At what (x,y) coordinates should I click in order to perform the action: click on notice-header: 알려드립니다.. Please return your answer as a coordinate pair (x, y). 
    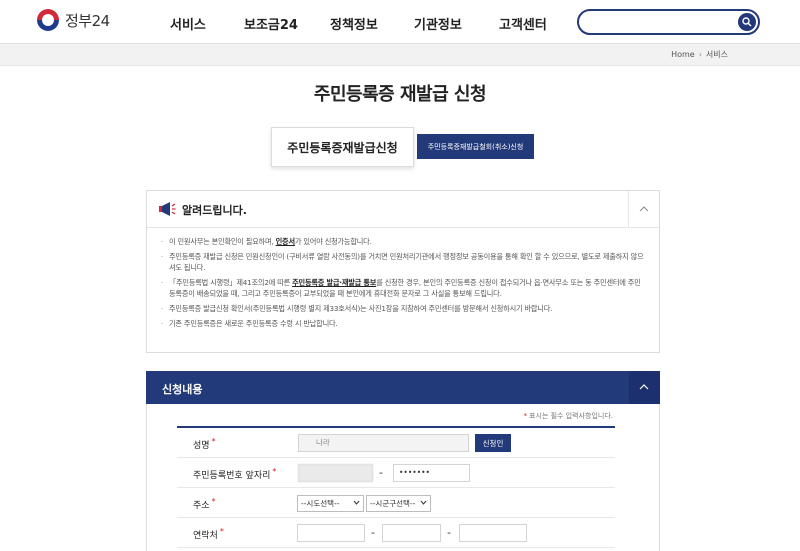
    Looking at the image, I should click on (403, 209).